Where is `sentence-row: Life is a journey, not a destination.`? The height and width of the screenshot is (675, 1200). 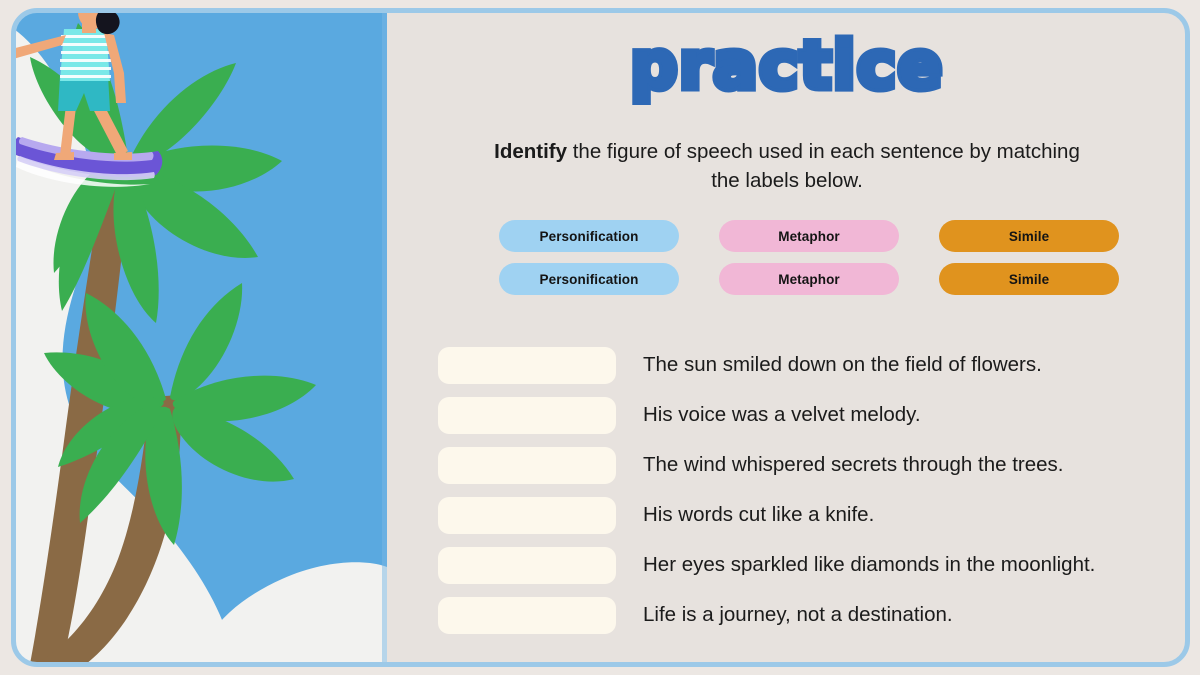 sentence-row: Life is a journey, not a destination. is located at coordinates (810, 615).